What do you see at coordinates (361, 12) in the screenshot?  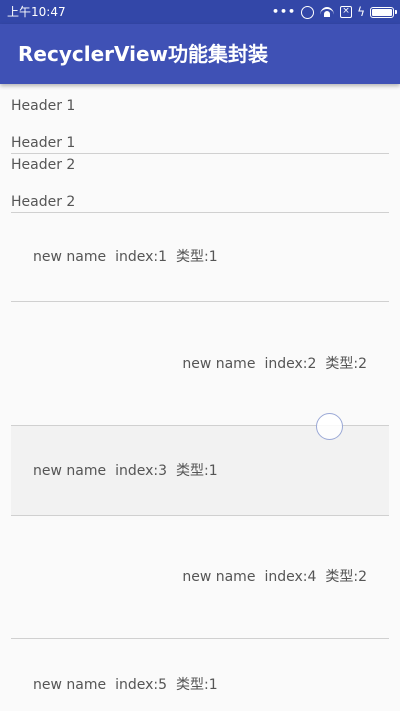 I see `charging-icon: ϟ` at bounding box center [361, 12].